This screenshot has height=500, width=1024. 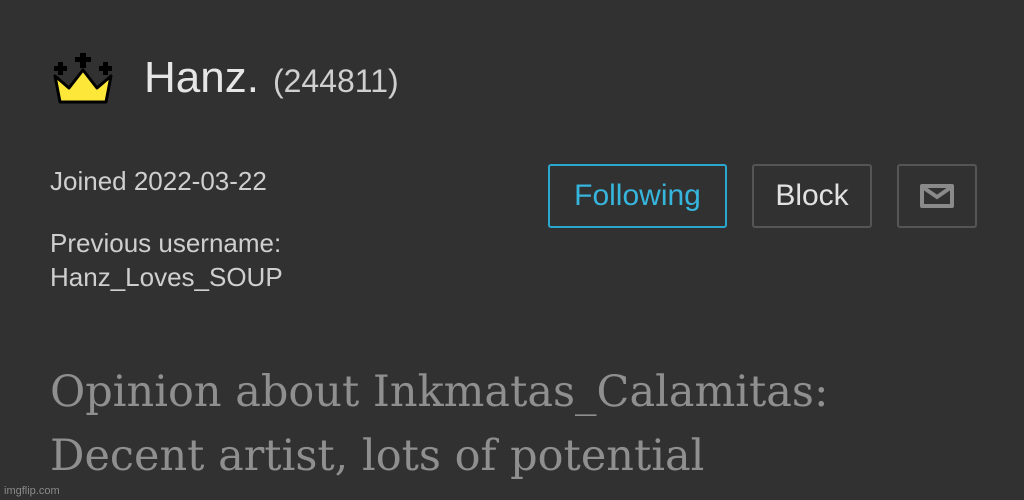 I want to click on opinion-line-2: Decent artist, lots of potential, so click(x=377, y=456).